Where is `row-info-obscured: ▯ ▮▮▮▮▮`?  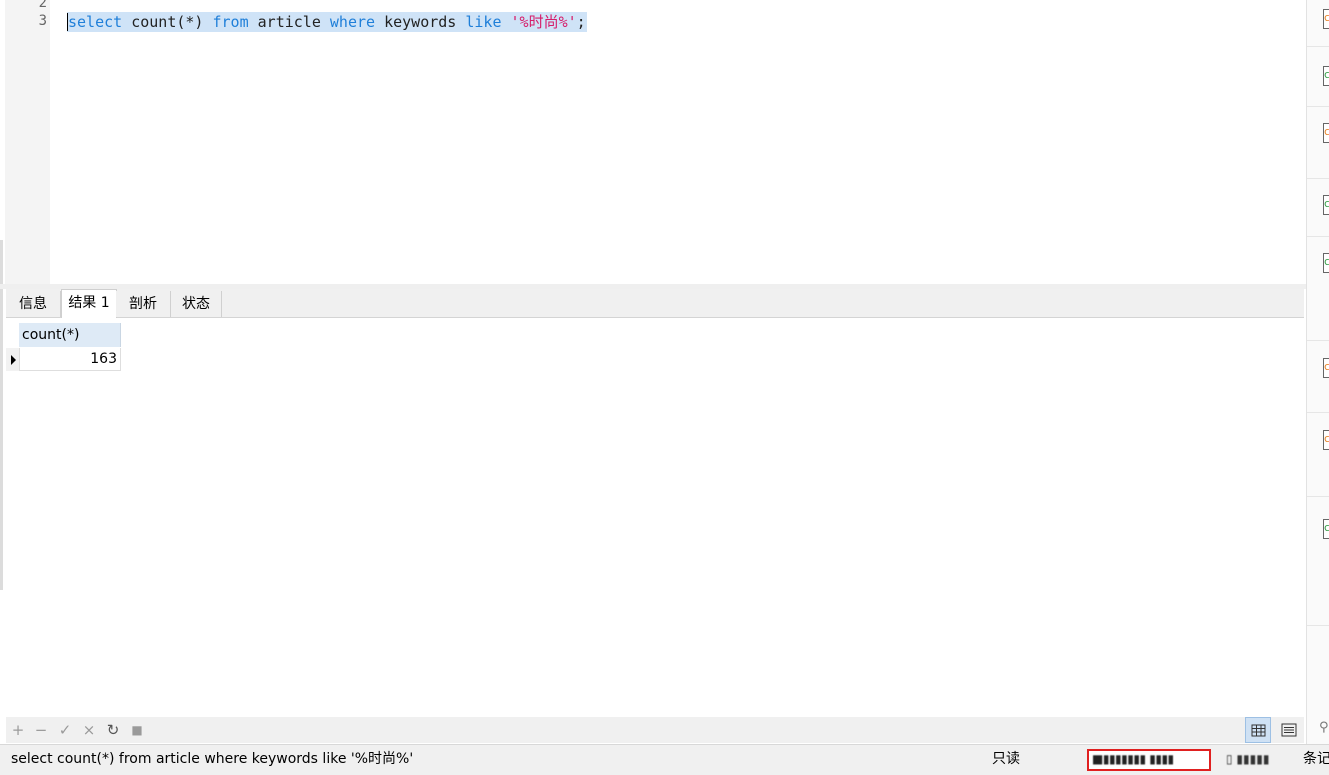
row-info-obscured: ▯ ▮▮▮▮▮ is located at coordinates (1248, 759).